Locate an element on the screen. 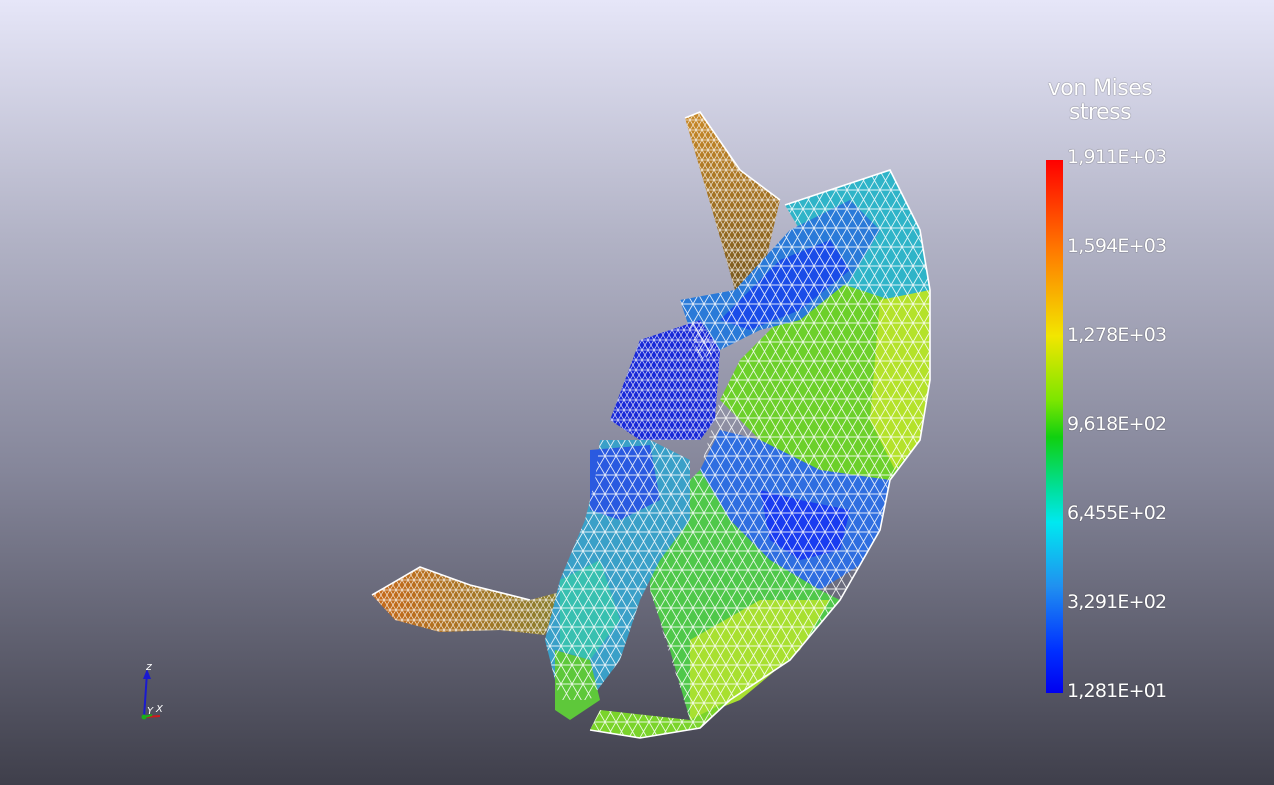  colorbar-tick: 3,291E+02 is located at coordinates (1117, 602).